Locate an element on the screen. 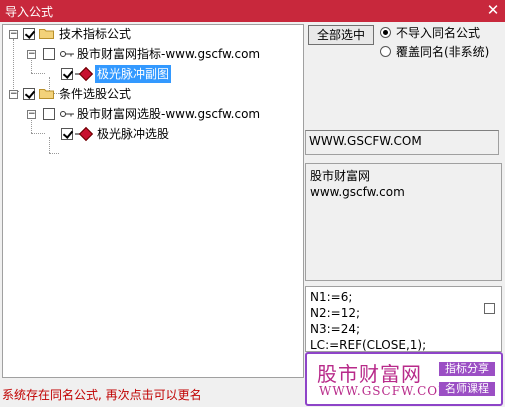 This screenshot has height=407, width=505. formula-info-panel: 股市财富网 www.gscfw.com is located at coordinates (403, 222).